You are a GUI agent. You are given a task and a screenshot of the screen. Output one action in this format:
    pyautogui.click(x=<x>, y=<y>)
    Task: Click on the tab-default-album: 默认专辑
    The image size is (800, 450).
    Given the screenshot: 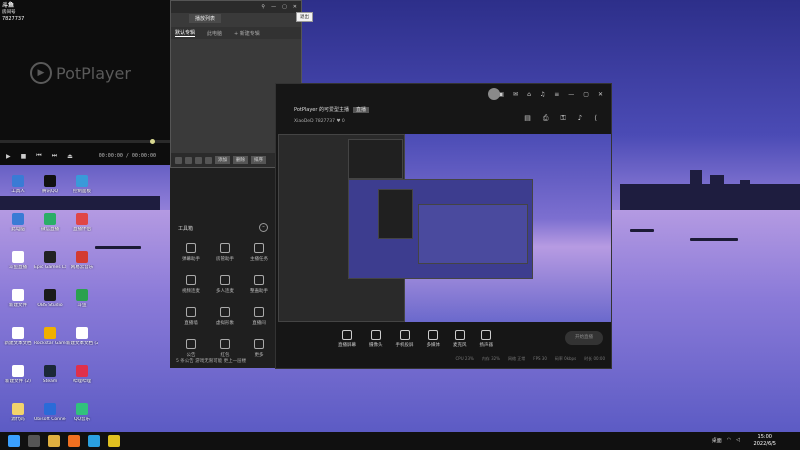 What is the action you would take?
    pyautogui.click(x=185, y=33)
    